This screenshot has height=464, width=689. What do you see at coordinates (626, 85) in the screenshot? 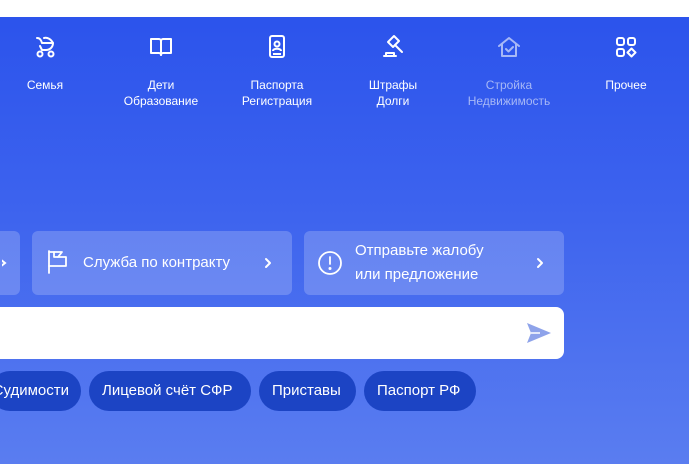
I see `nav-label-line1: Прочее` at bounding box center [626, 85].